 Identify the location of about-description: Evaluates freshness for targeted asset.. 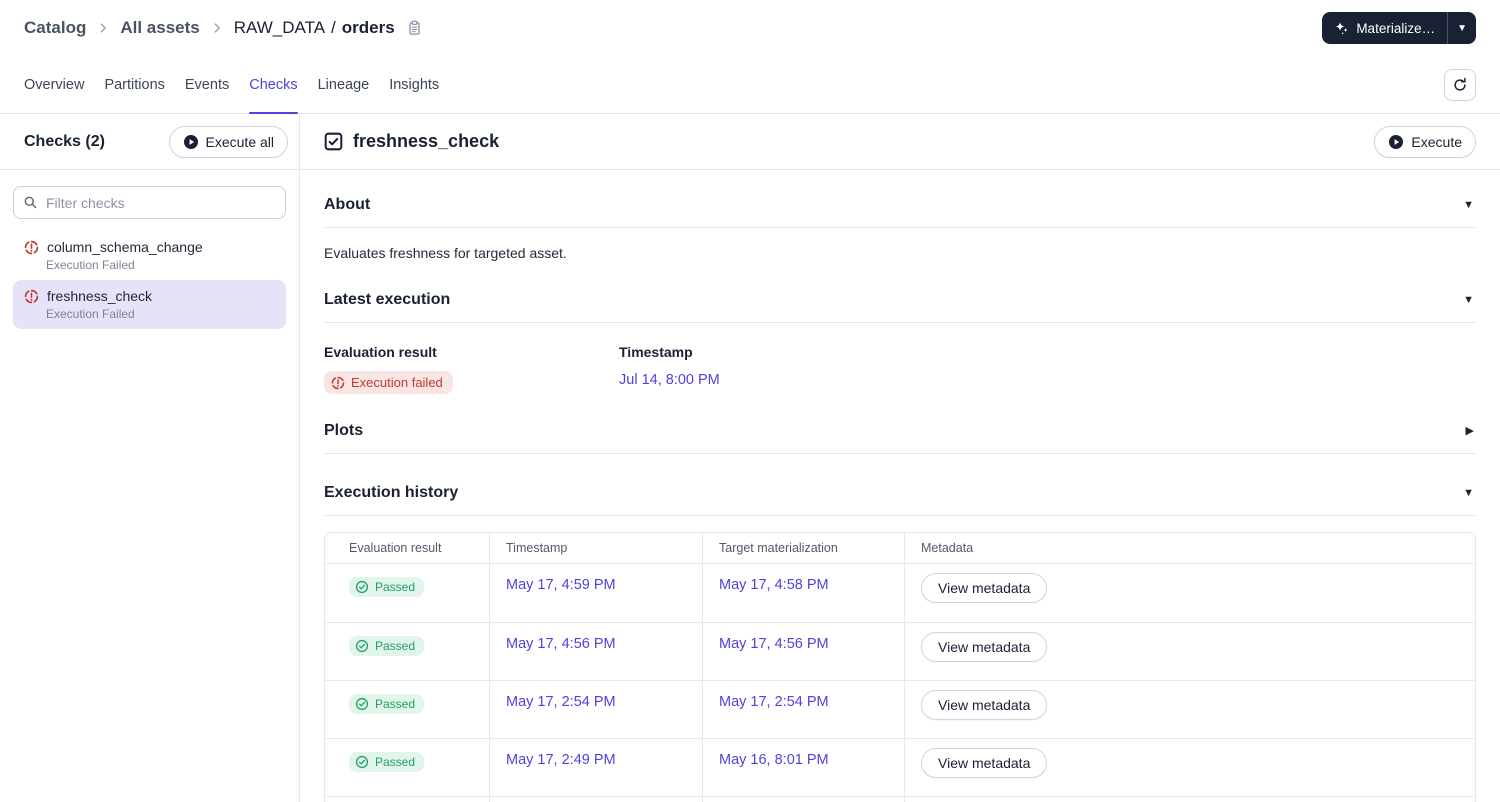
(445, 253).